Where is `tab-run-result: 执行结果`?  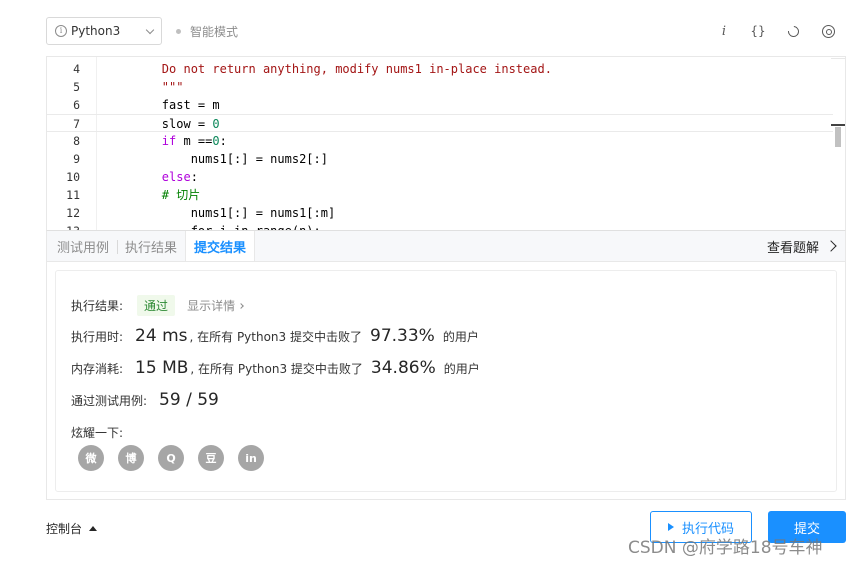
tab-run-result: 执行结果 is located at coordinates (151, 246).